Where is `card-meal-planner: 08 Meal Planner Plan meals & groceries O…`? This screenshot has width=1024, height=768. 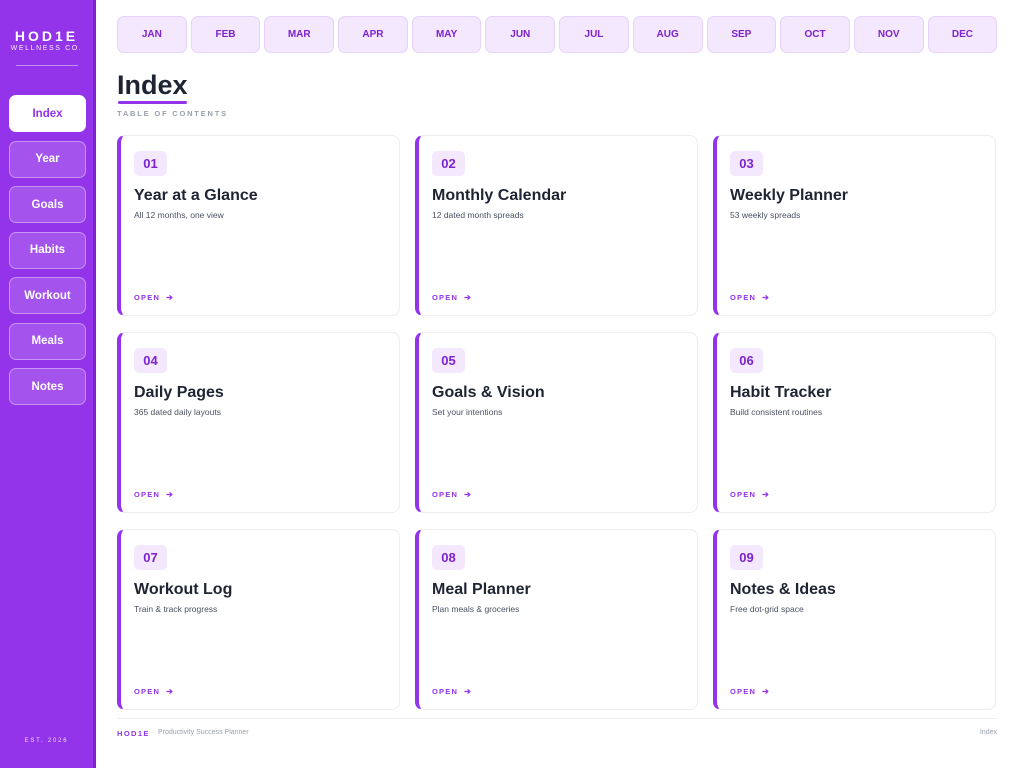 card-meal-planner: 08 Meal Planner Plan meals & groceries O… is located at coordinates (556, 619).